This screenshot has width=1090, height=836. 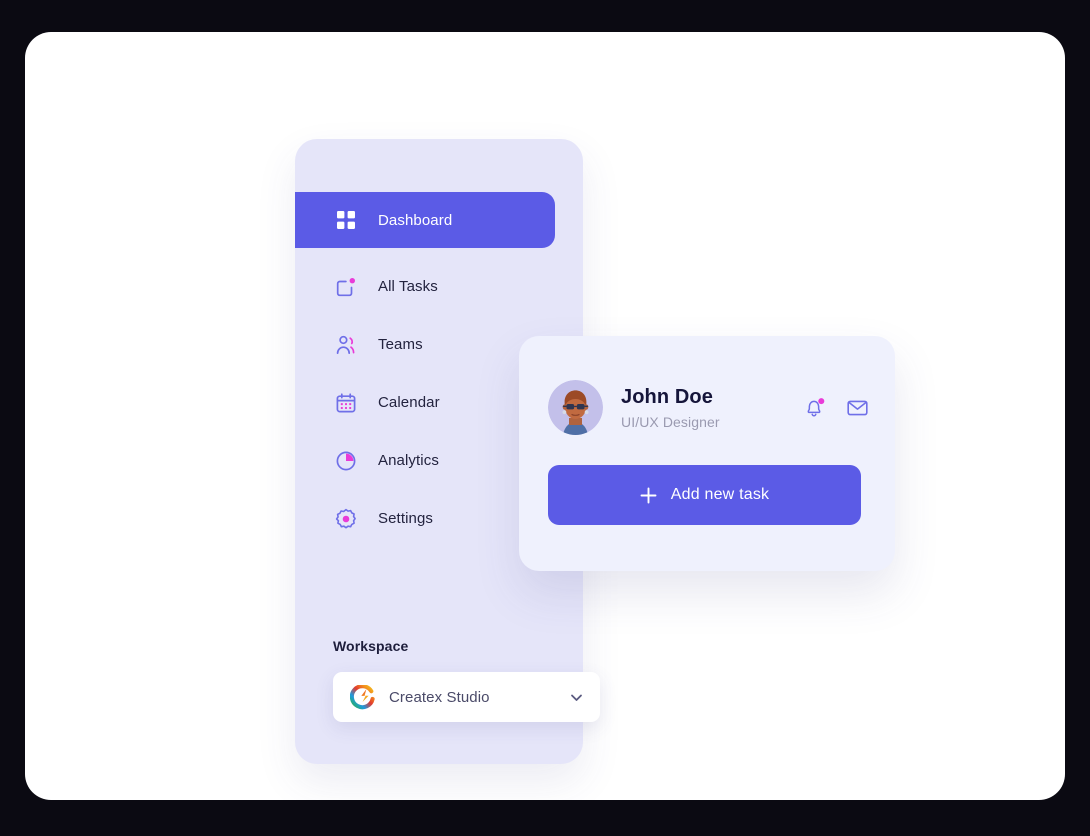 I want to click on settings-icon, so click(x=346, y=519).